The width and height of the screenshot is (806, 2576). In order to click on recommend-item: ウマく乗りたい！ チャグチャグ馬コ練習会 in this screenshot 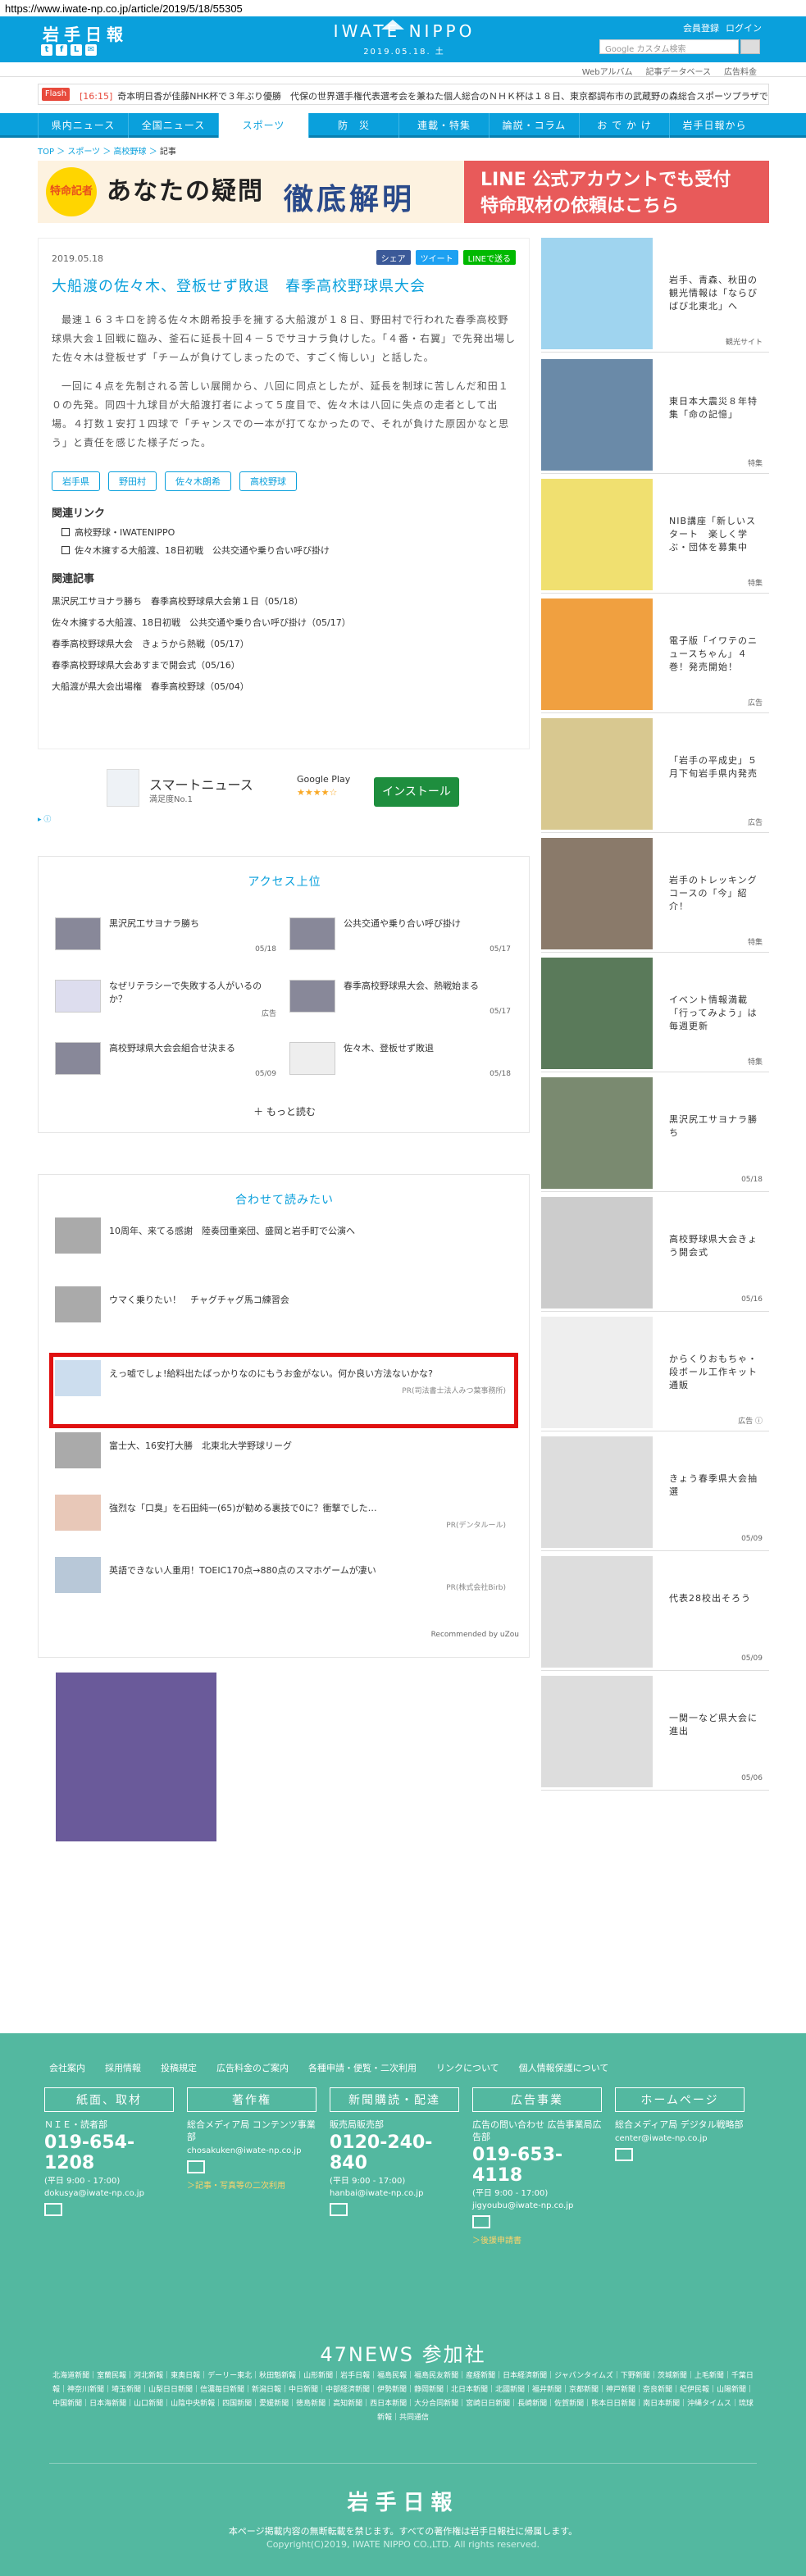, I will do `click(284, 1309)`.